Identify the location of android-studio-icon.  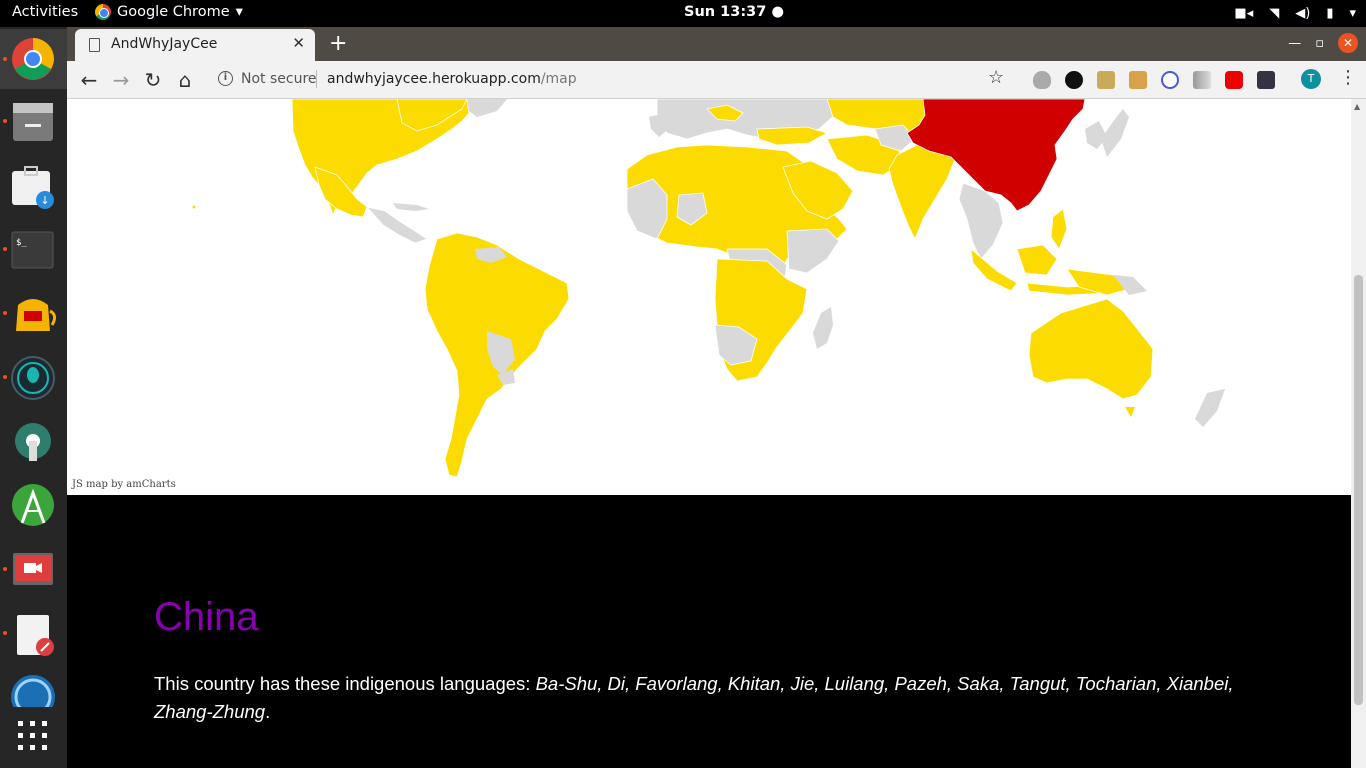
(33, 505).